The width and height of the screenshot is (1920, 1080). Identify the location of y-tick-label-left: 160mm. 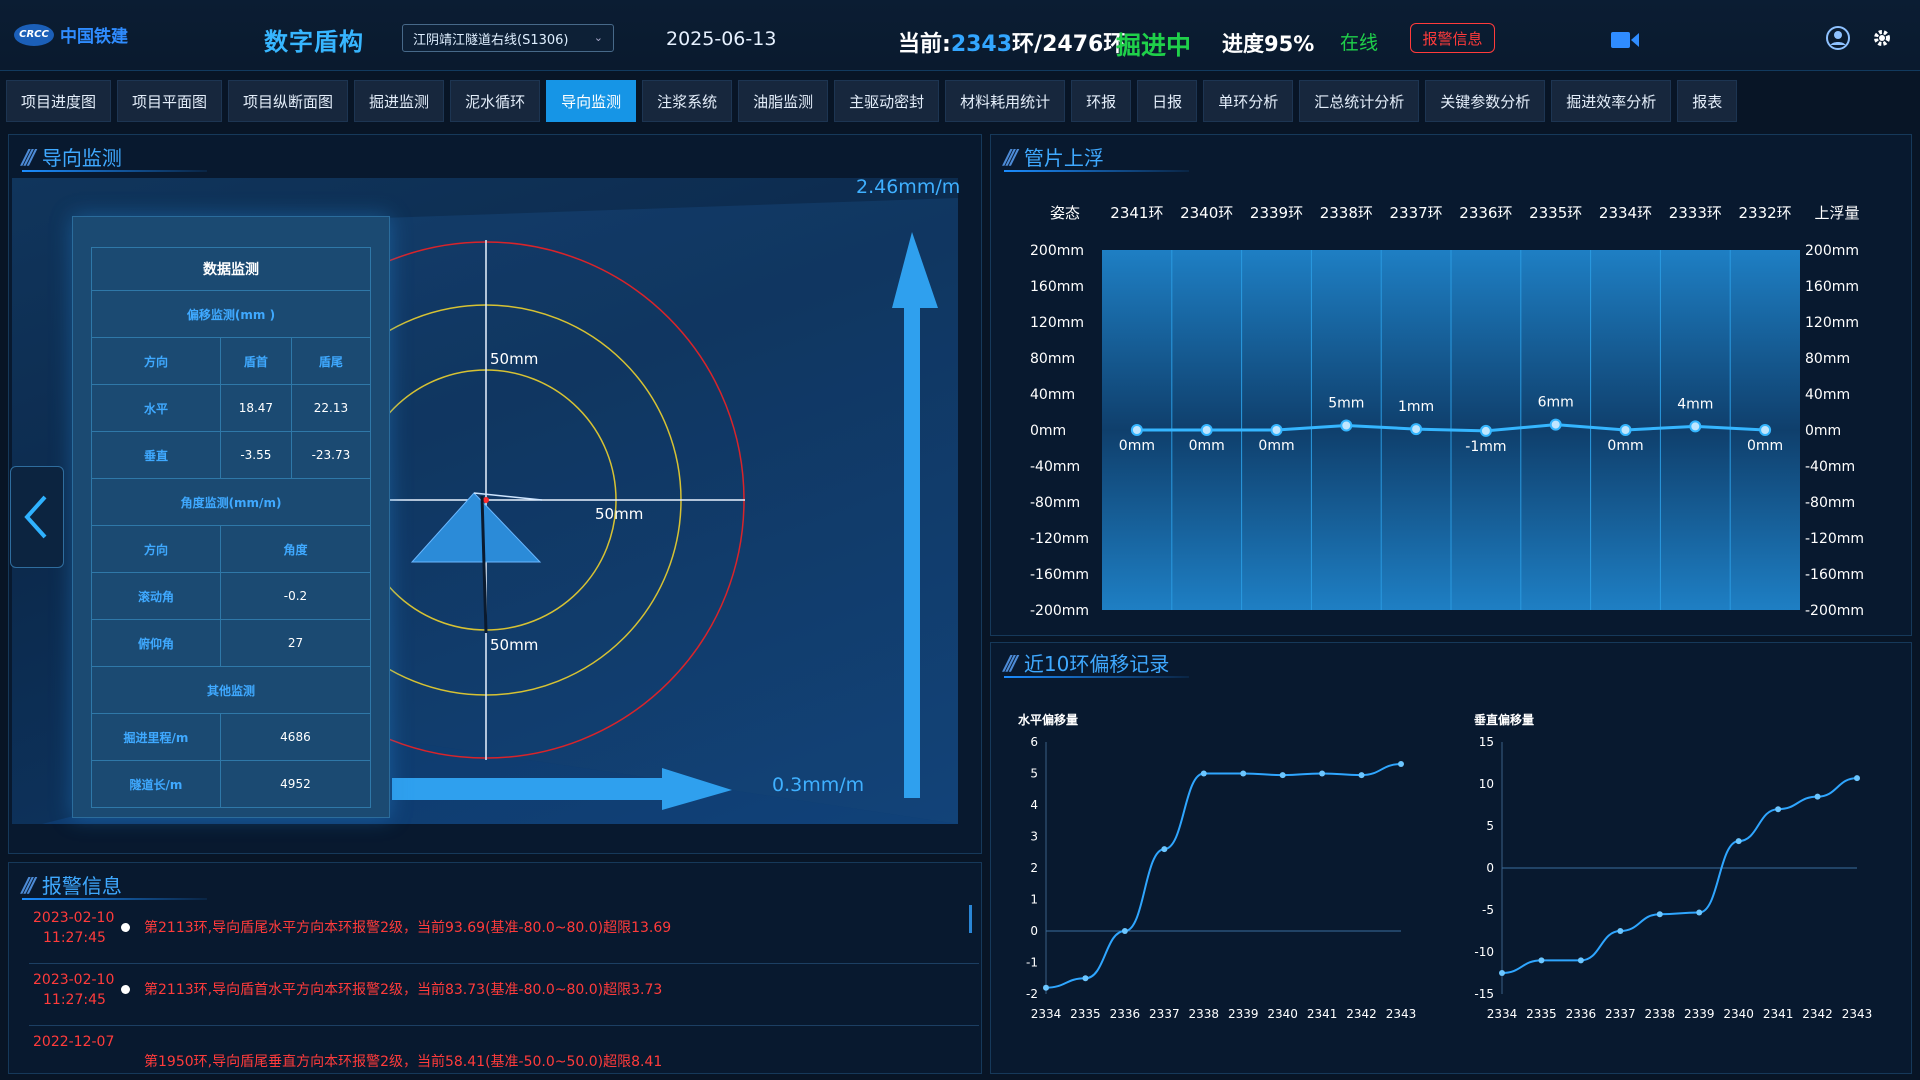
(1057, 287).